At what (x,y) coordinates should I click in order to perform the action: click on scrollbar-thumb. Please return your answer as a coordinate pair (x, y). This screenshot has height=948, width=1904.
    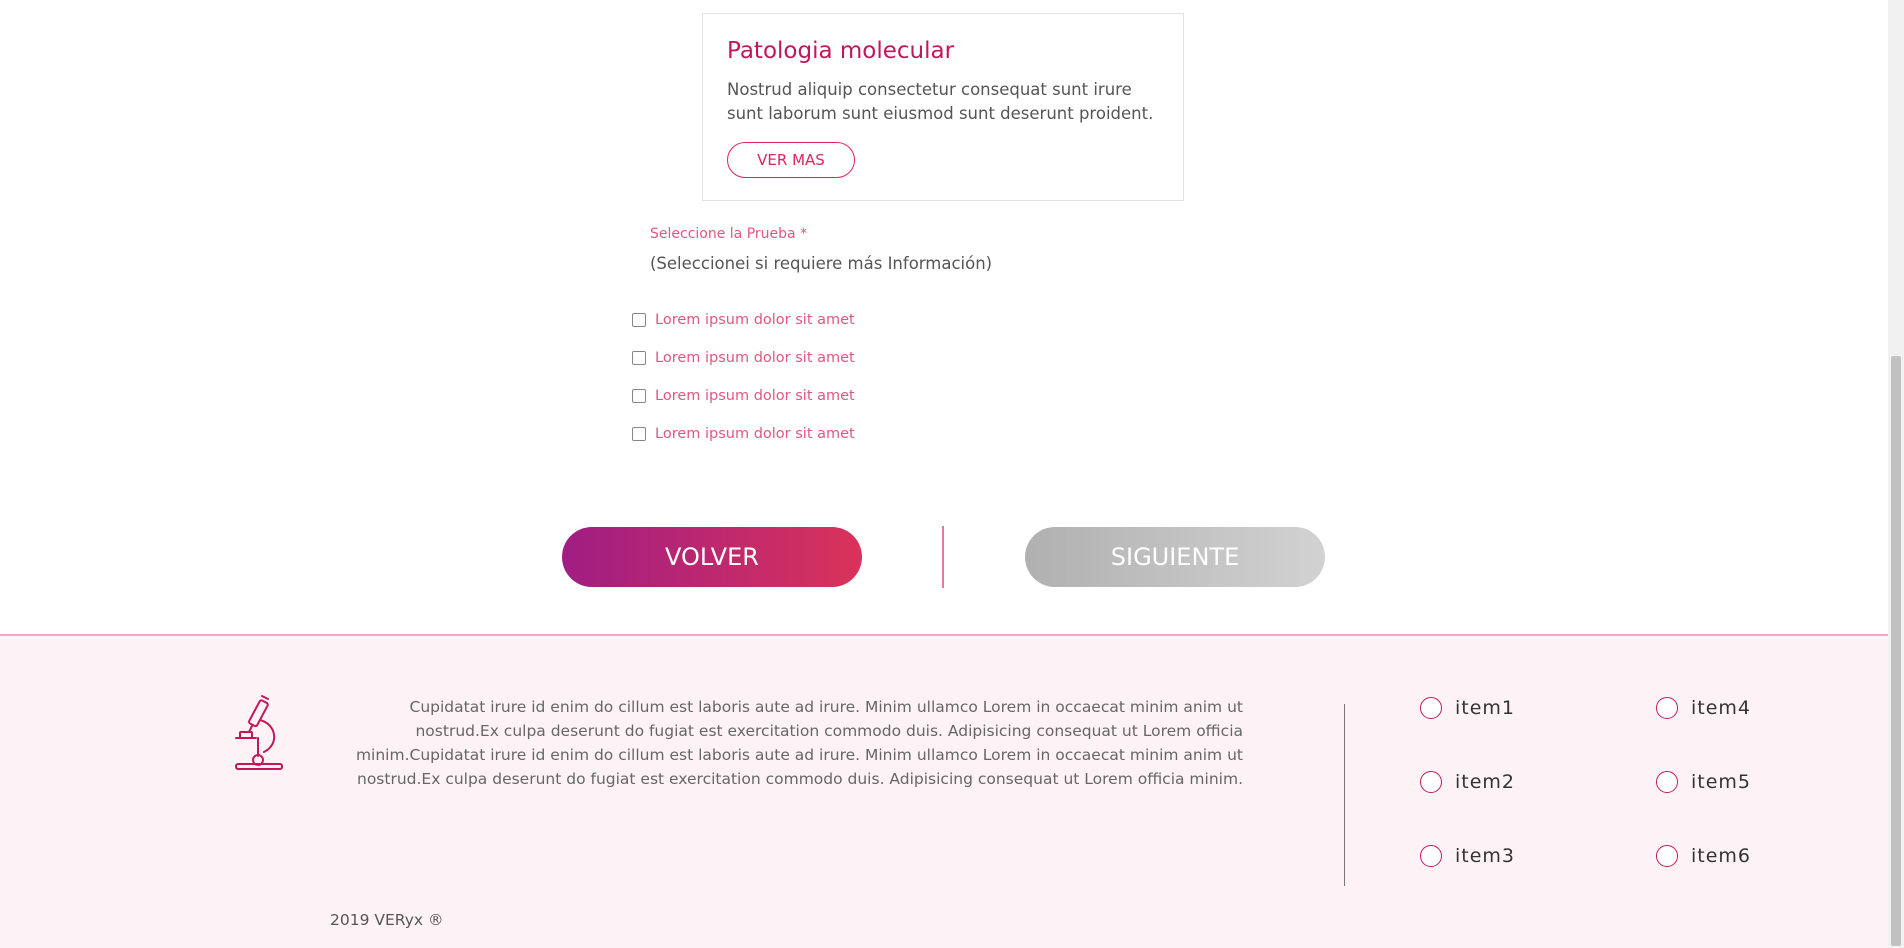
    Looking at the image, I should click on (1896, 651).